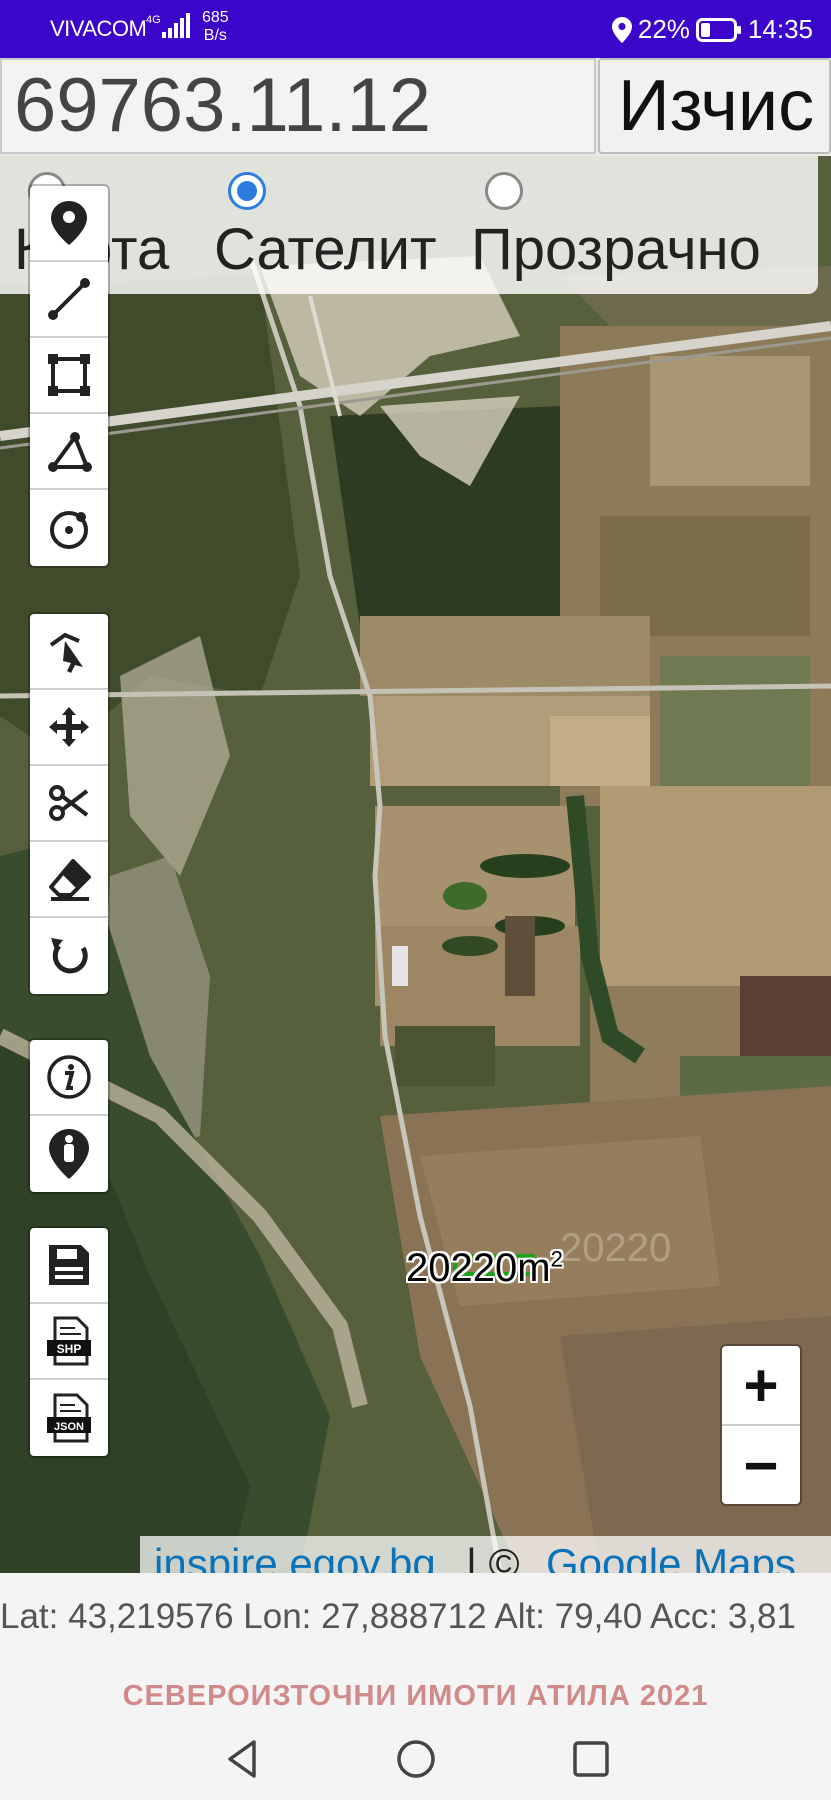 The image size is (831, 1800). What do you see at coordinates (616, 1248) in the screenshot?
I see `ghost-area-label: 20220` at bounding box center [616, 1248].